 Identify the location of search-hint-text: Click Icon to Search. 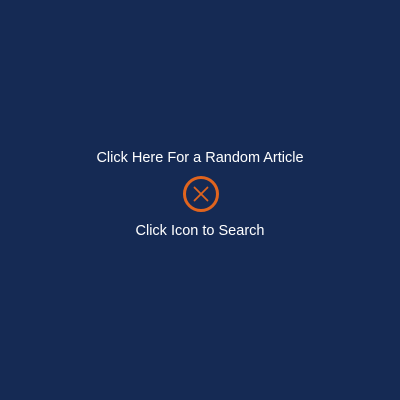
(200, 231).